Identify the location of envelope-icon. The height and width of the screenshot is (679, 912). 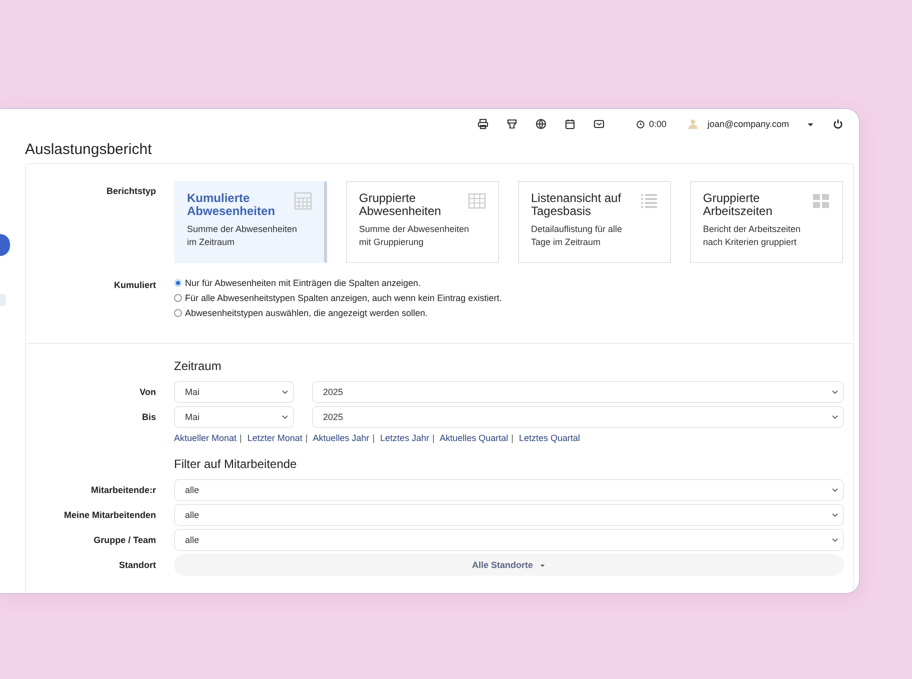
(598, 124).